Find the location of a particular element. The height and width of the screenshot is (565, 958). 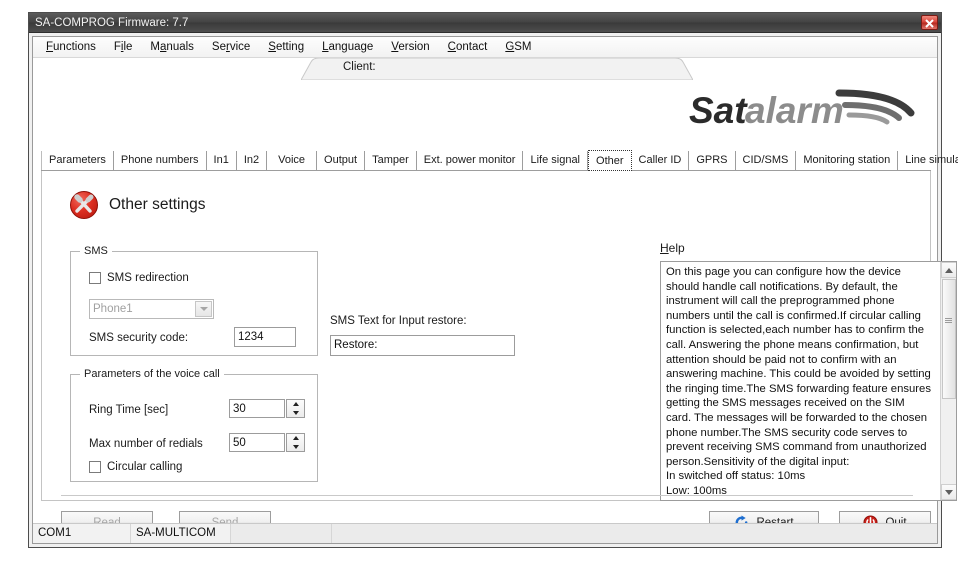

ring-time-stepper: 30 is located at coordinates (267, 408).